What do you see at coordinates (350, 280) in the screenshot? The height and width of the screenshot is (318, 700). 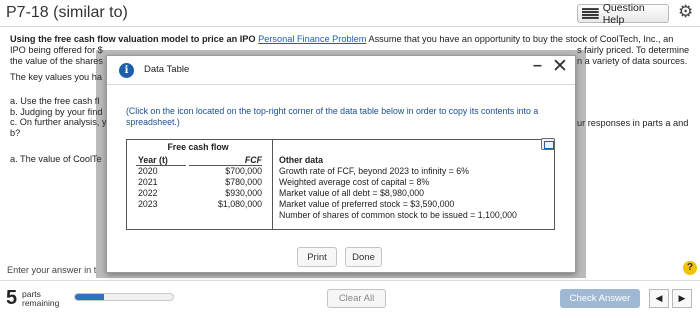 I see `footer-divider` at bounding box center [350, 280].